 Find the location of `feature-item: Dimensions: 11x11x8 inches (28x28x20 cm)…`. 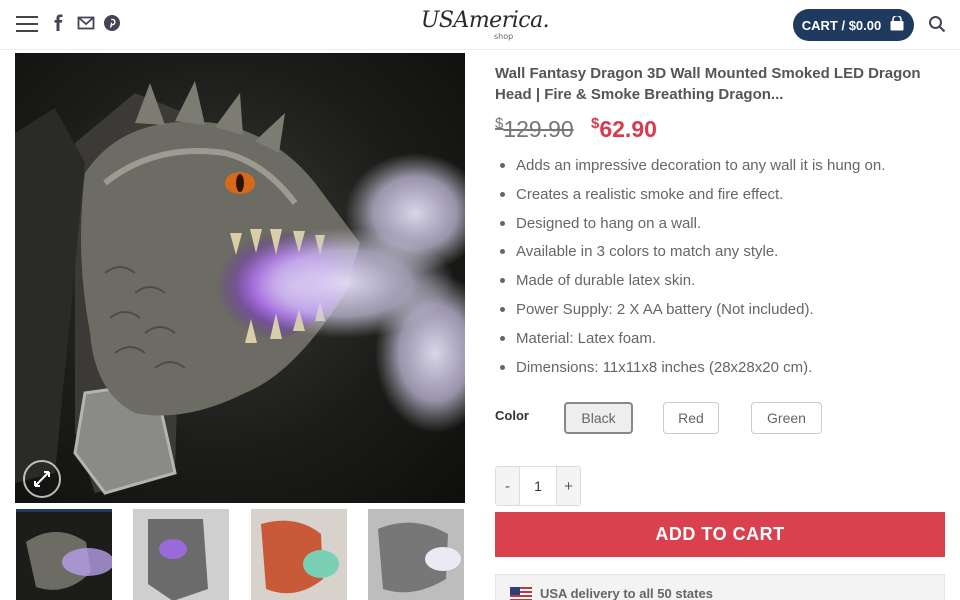

feature-item: Dimensions: 11x11x8 inches (28x28x20 cm)… is located at coordinates (722, 371).